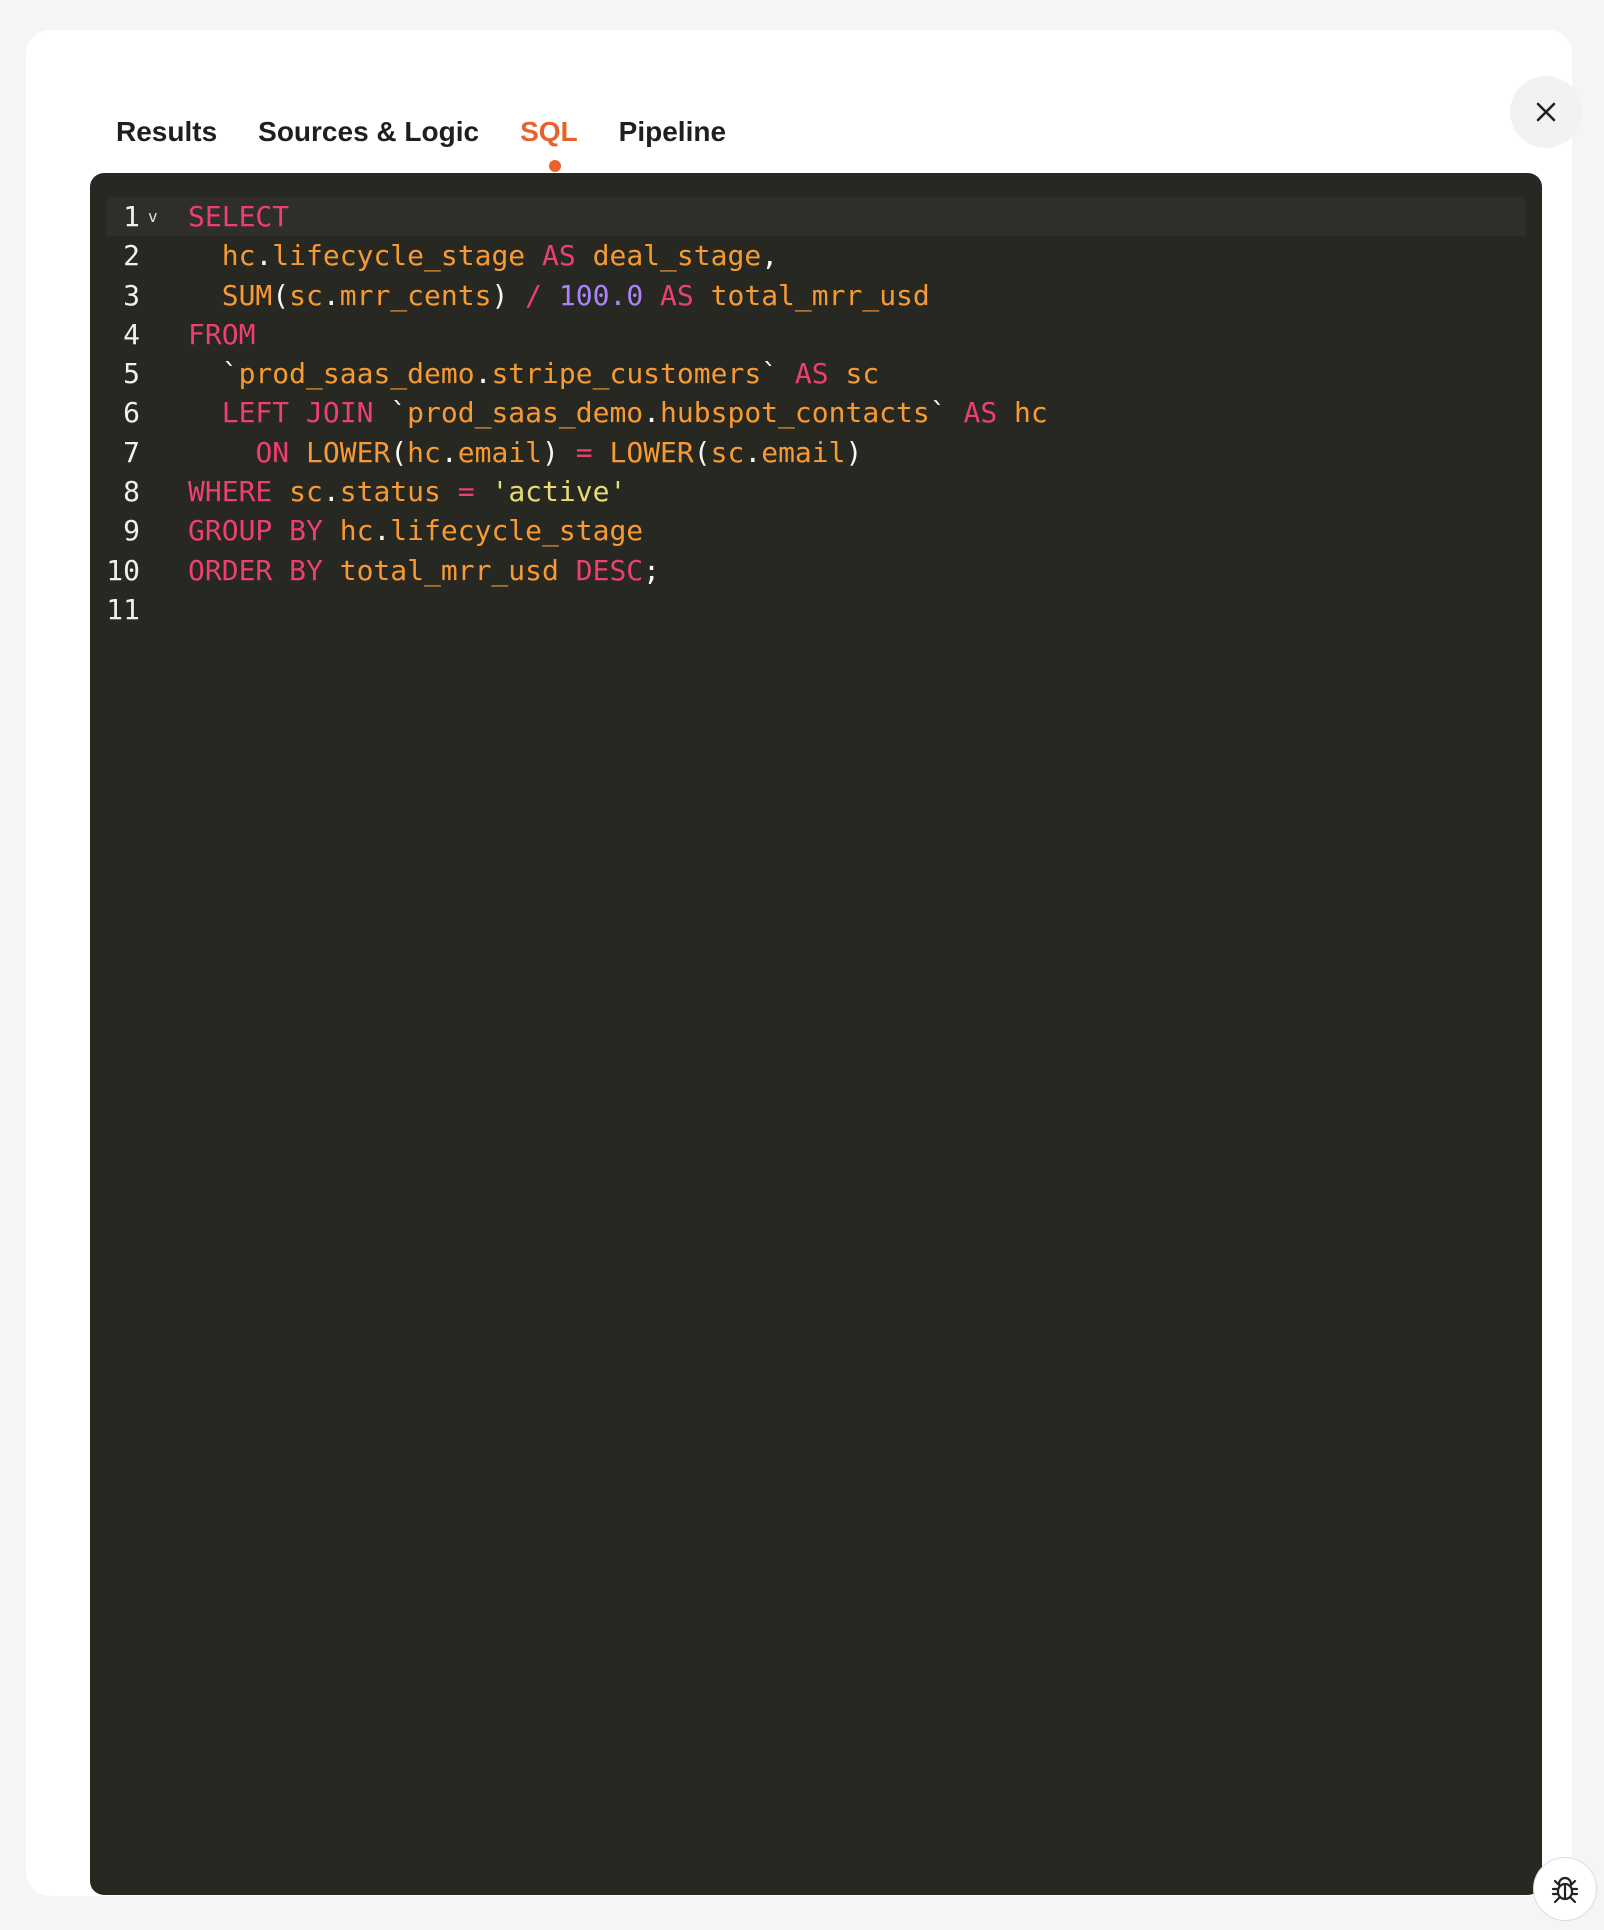 This screenshot has width=1604, height=1930. Describe the element at coordinates (131, 413) in the screenshot. I see `line-number: 6` at that location.